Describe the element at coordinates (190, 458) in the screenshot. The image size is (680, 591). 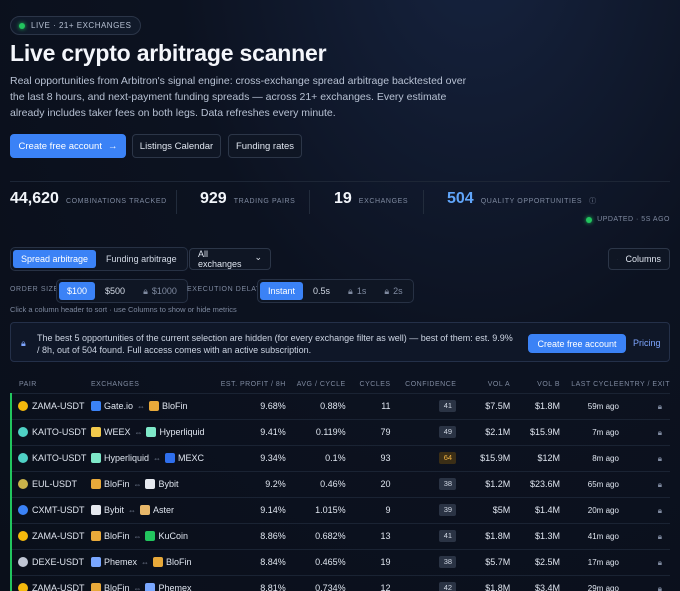
I see `exchange-b-label: MEXC` at that location.